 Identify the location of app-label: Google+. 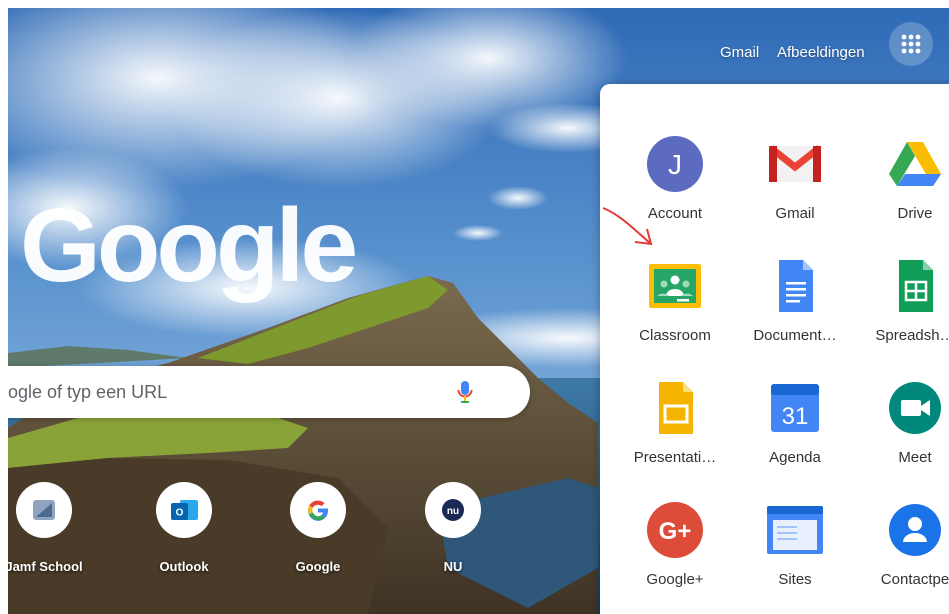
(675, 579).